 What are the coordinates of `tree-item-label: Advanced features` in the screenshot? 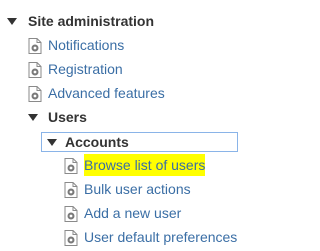 It's located at (106, 93).